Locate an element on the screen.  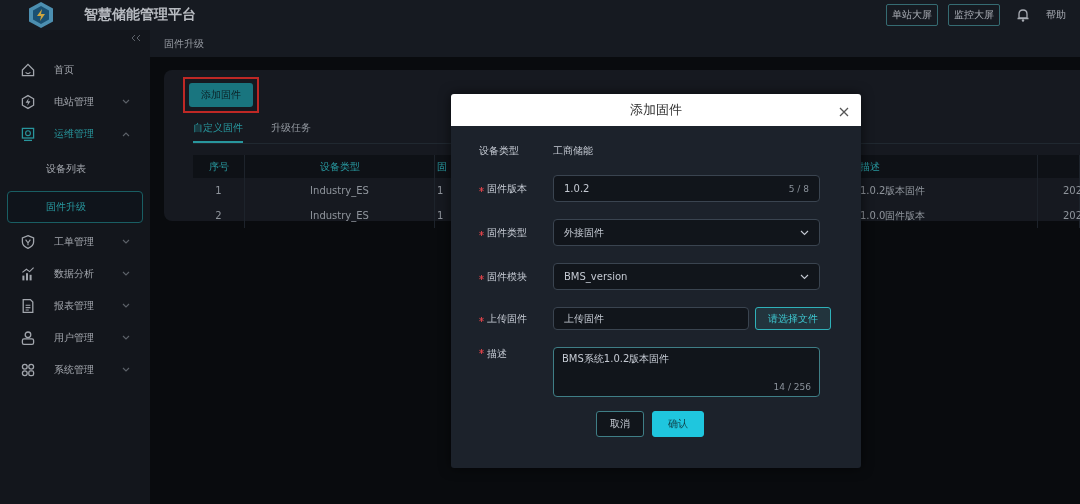
field-value: 工商储能 is located at coordinates (573, 151).